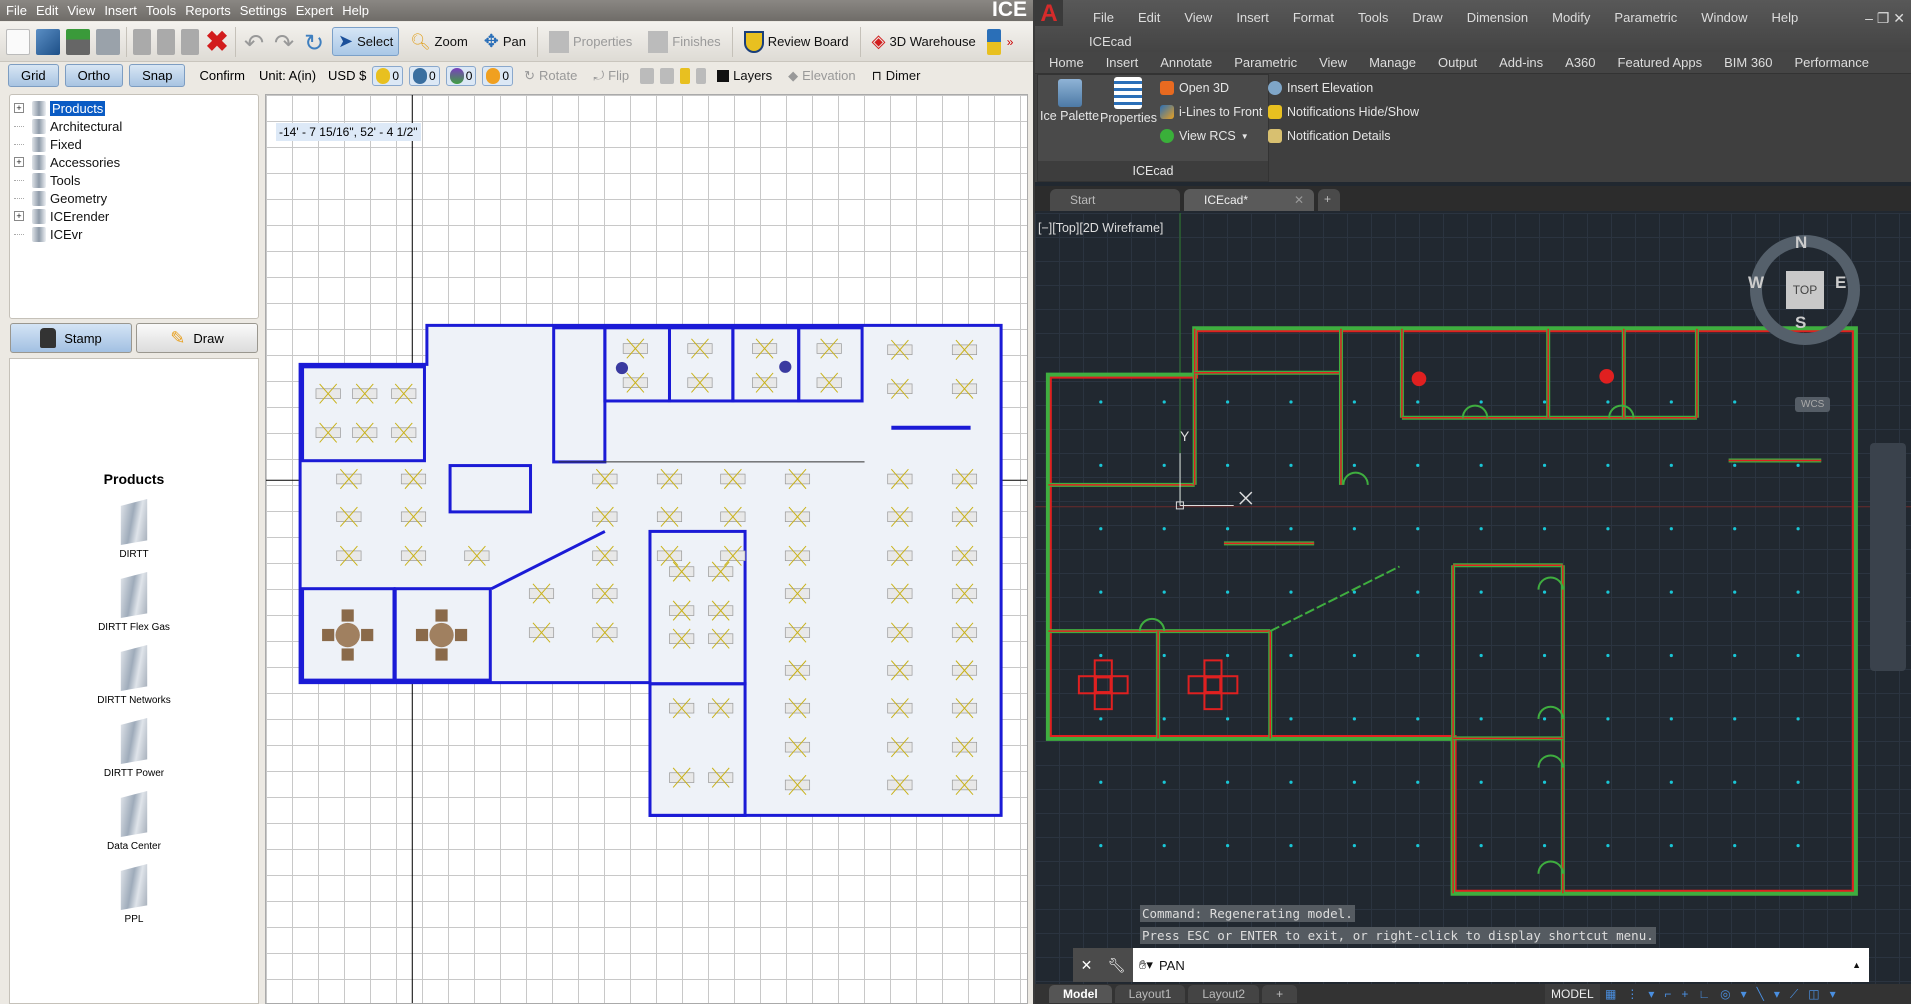 The image size is (1911, 1004). I want to click on finishes-button: Finishes, so click(684, 42).